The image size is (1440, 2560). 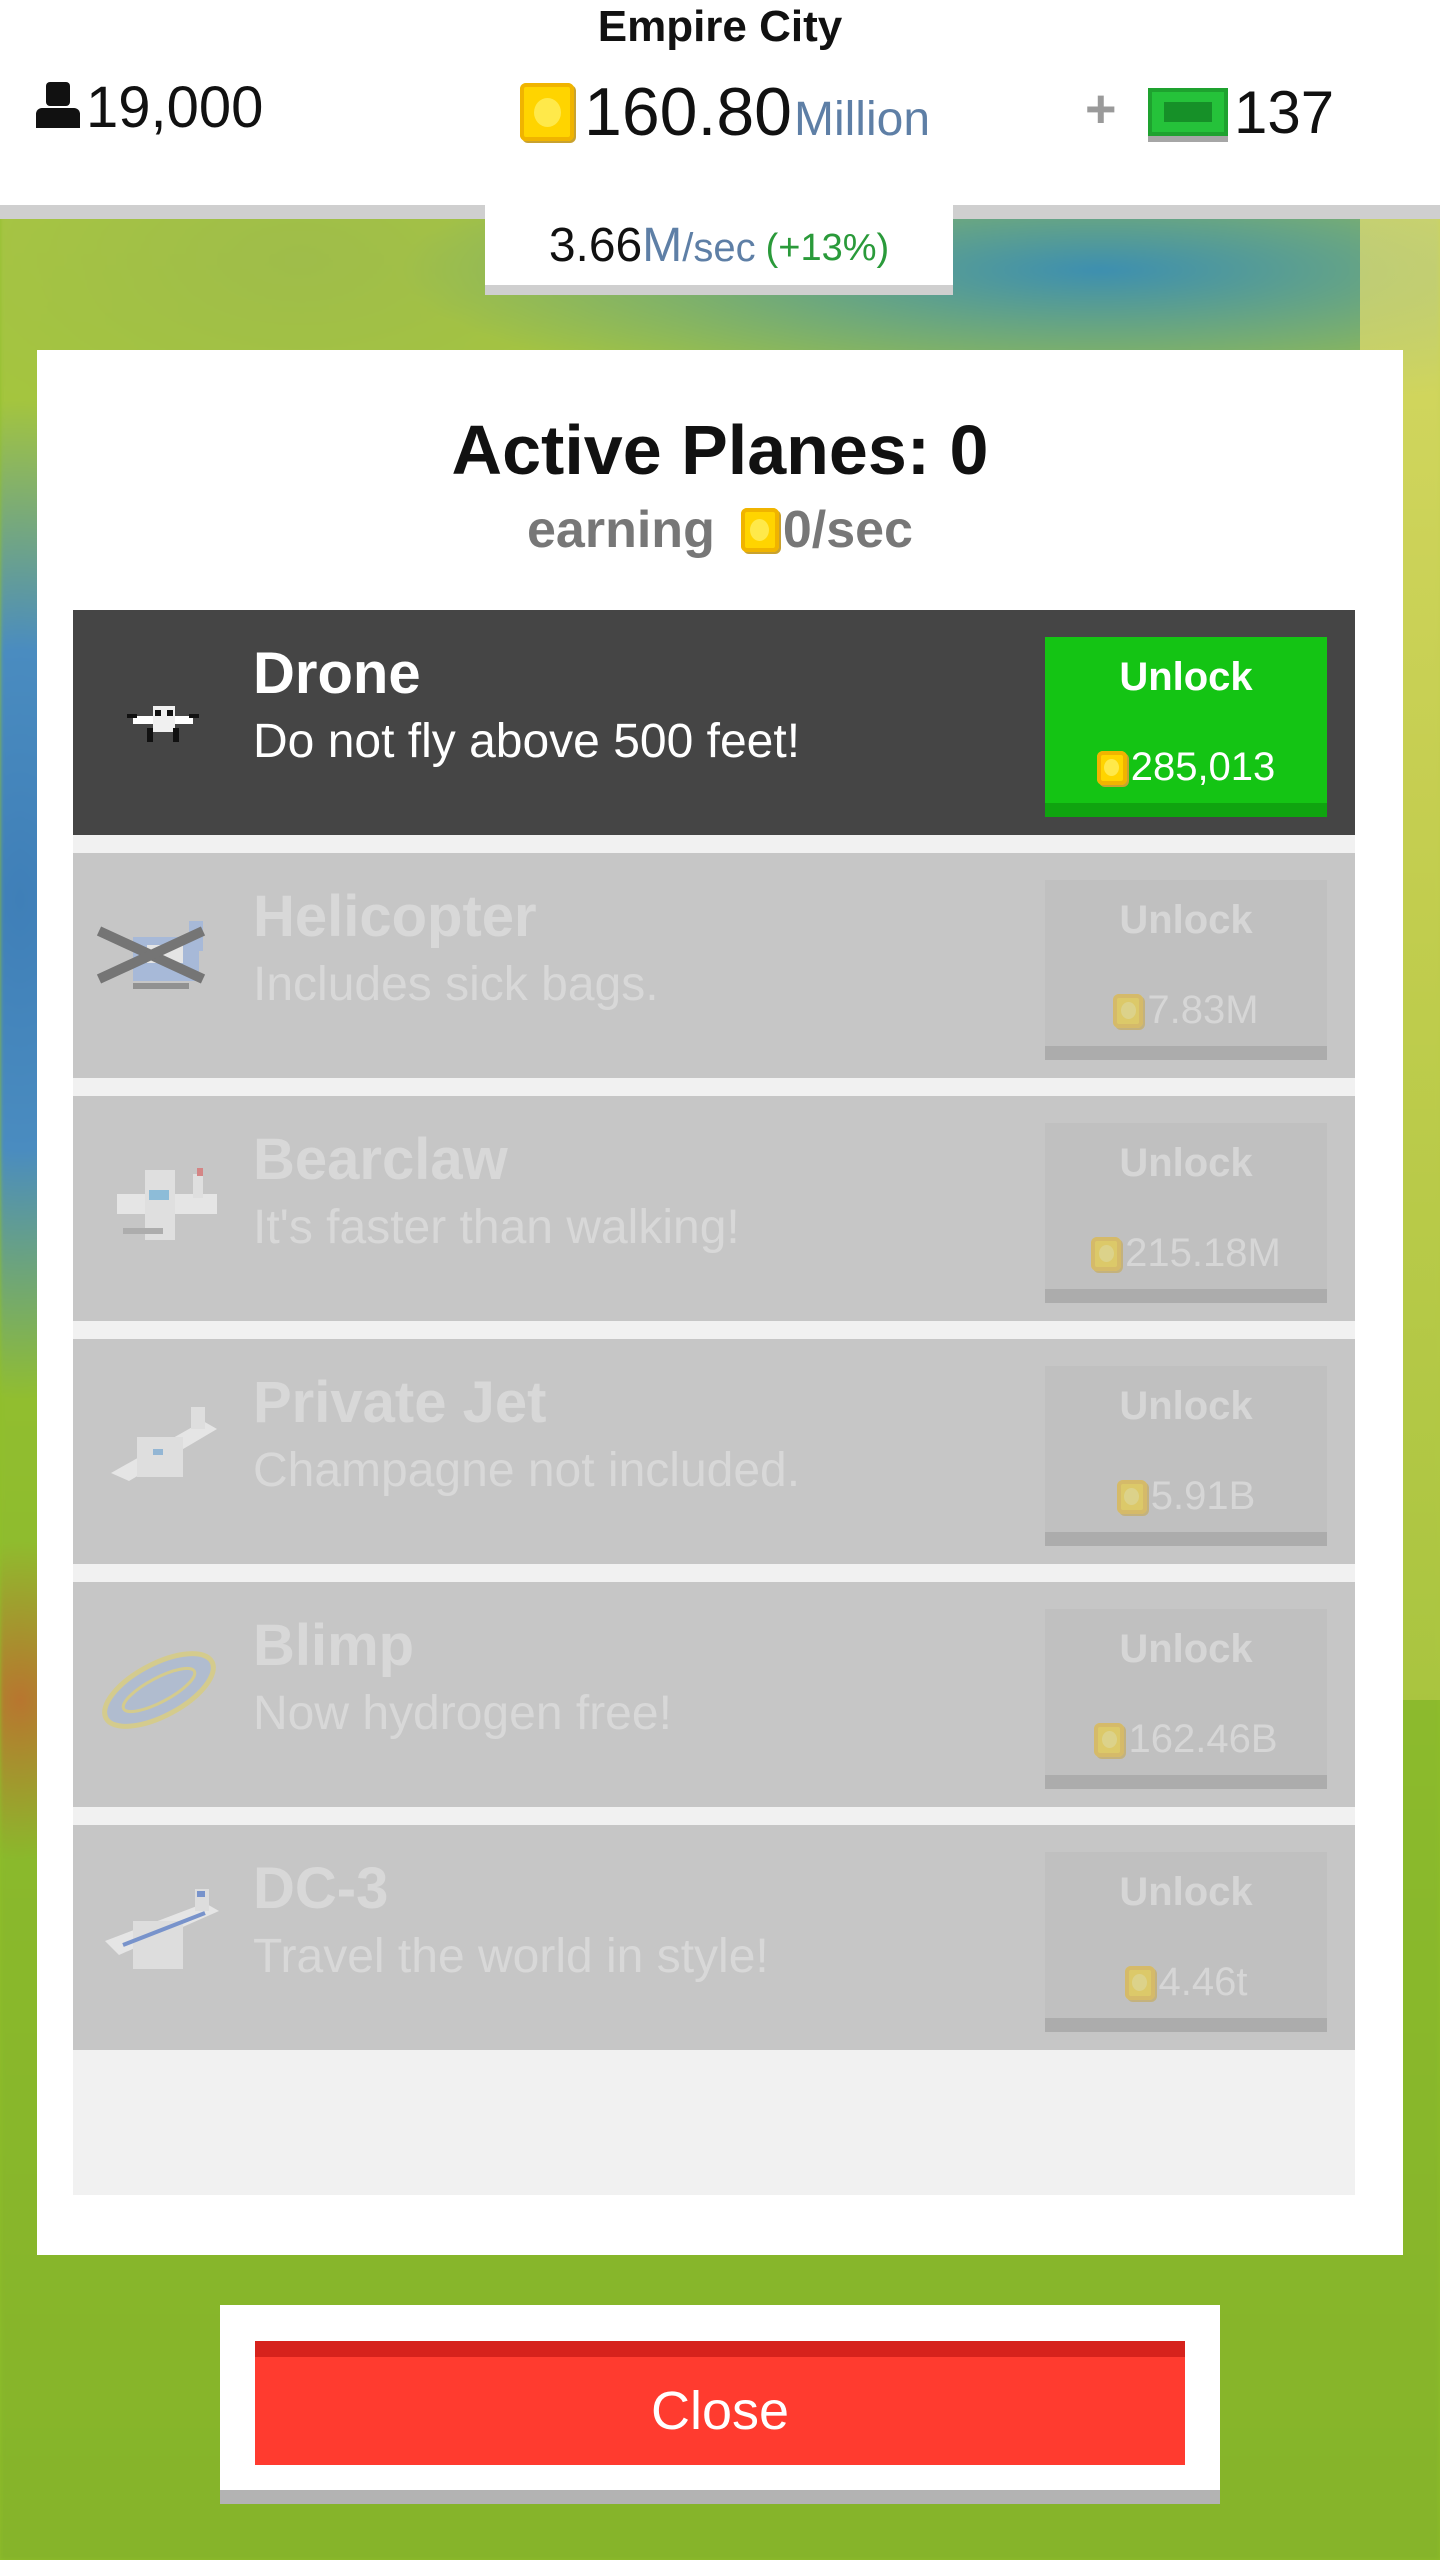 I want to click on unlock-dc3-button: Unlock 4.46t, so click(x=1186, y=1942).